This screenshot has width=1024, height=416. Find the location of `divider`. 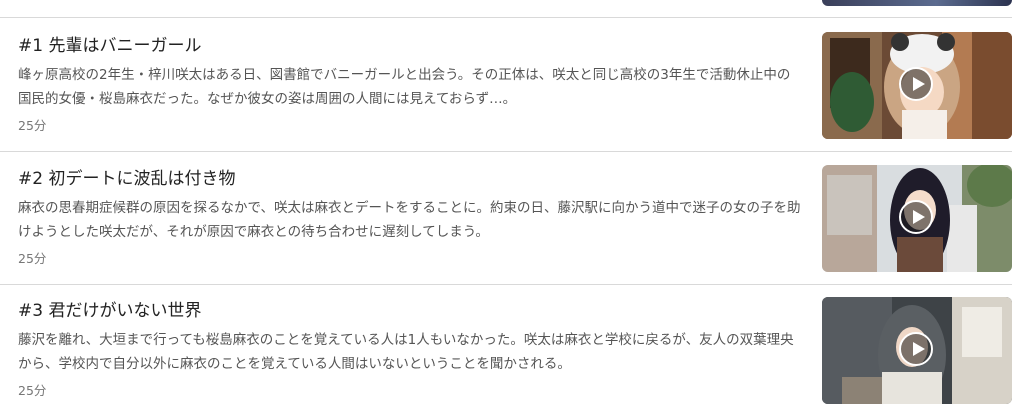

divider is located at coordinates (506, 17).